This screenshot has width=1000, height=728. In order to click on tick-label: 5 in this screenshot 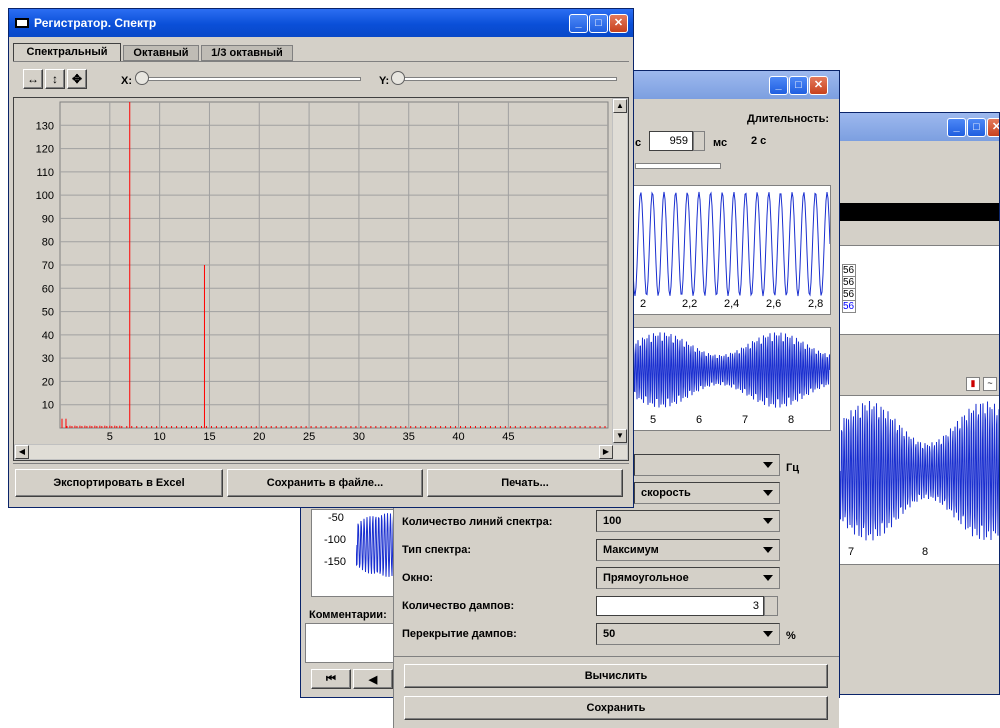, I will do `click(653, 420)`.